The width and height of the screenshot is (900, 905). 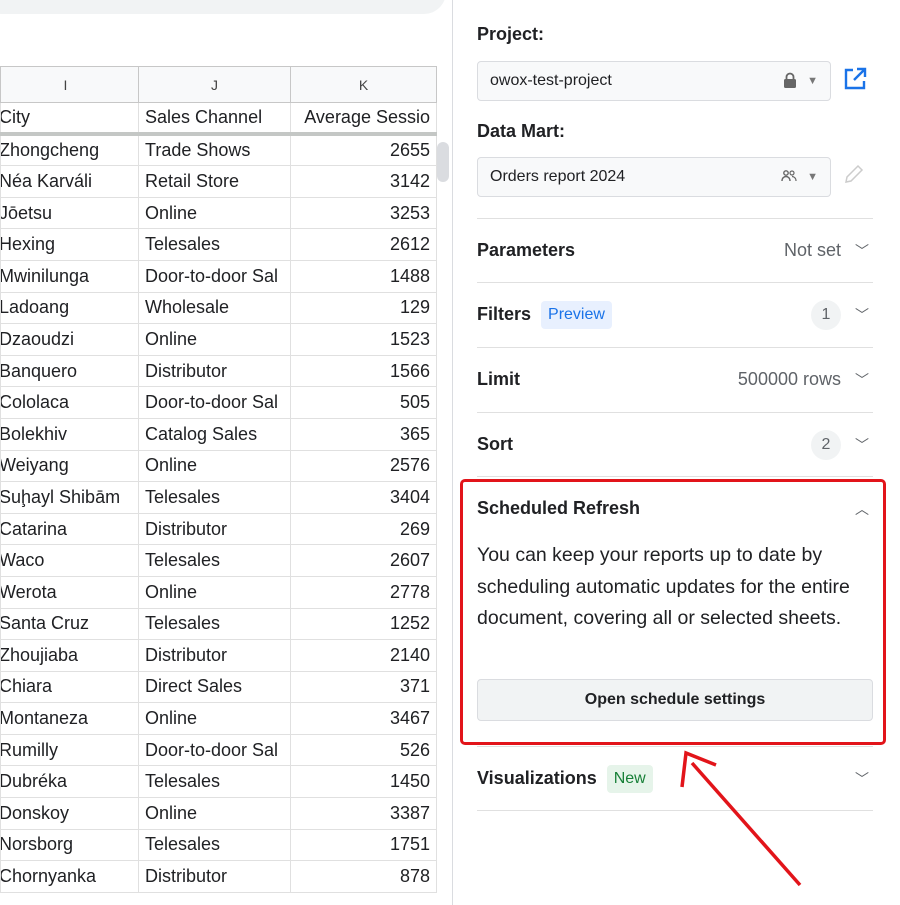 What do you see at coordinates (363, 244) in the screenshot?
I see `average-session-cell: 2612` at bounding box center [363, 244].